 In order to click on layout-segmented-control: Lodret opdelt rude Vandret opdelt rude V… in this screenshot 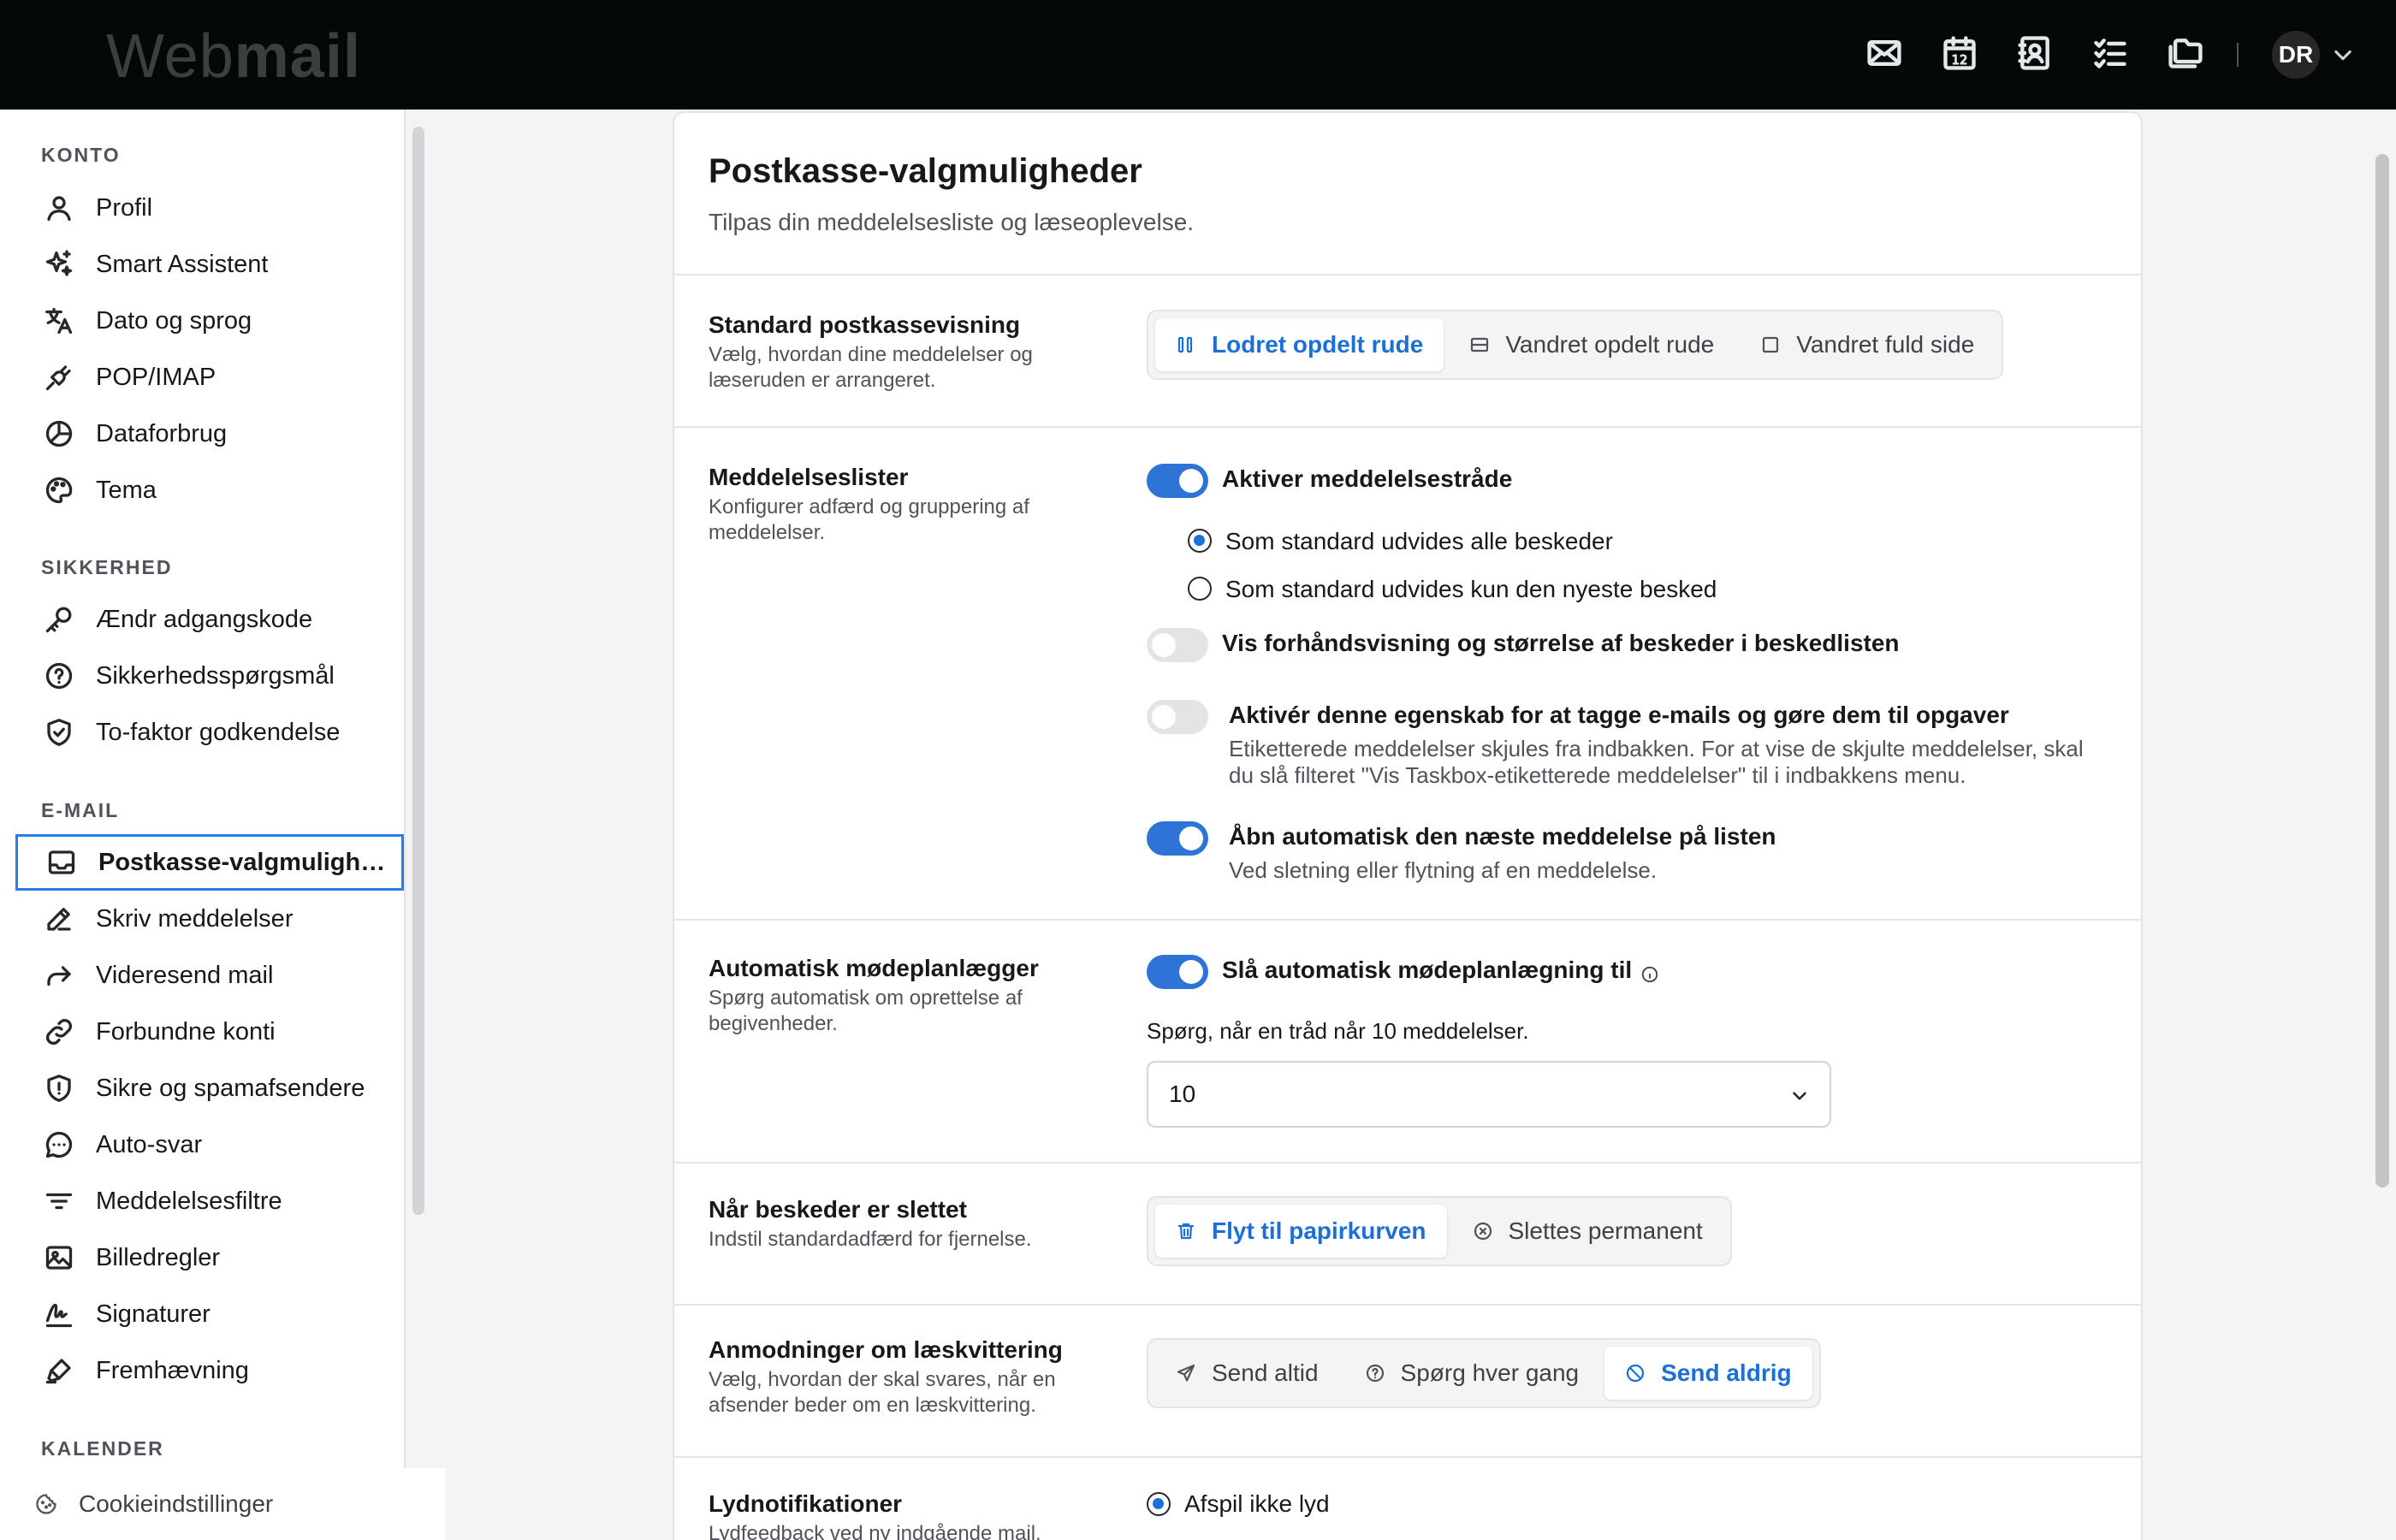, I will do `click(1576, 345)`.